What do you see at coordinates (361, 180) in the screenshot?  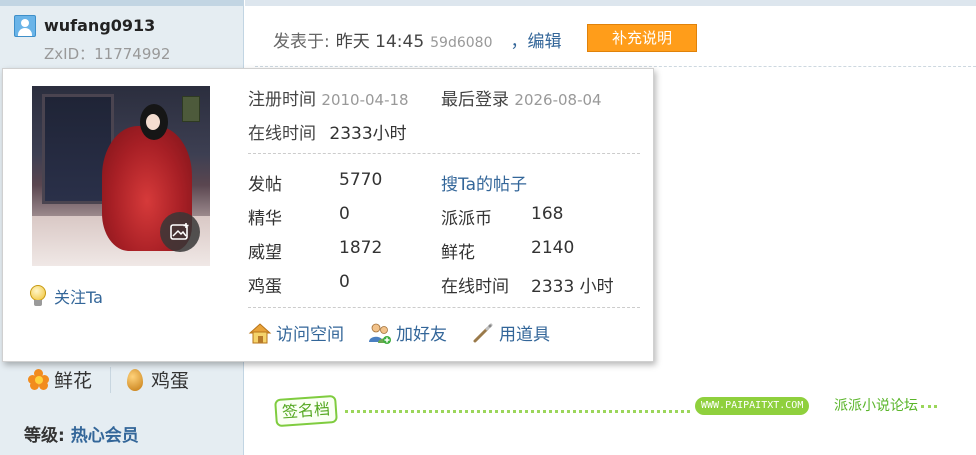 I see `posts-value: 5770` at bounding box center [361, 180].